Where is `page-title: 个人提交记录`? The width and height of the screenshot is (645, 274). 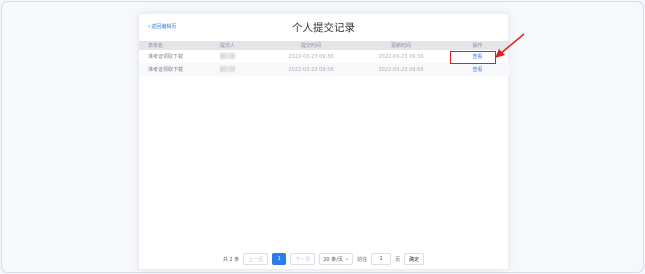 page-title: 个人提交记录 is located at coordinates (323, 28).